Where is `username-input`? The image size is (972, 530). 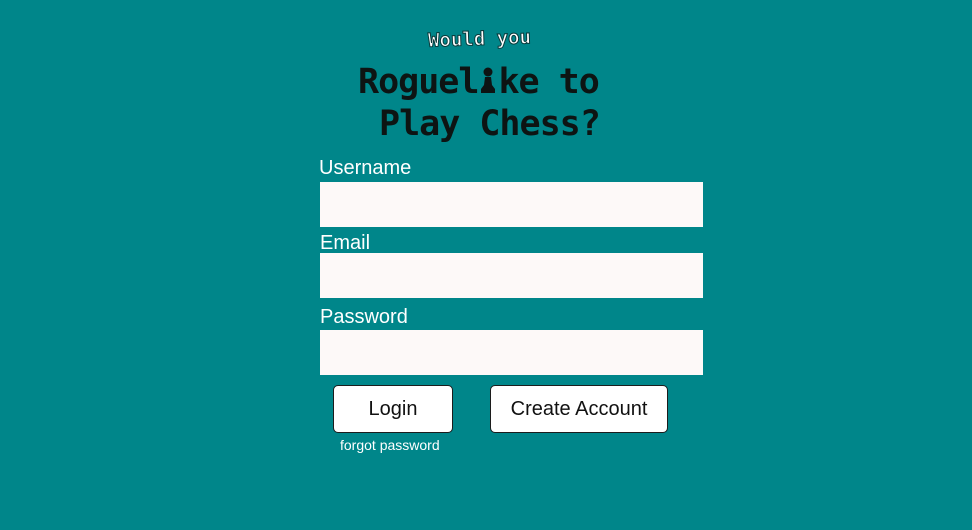
username-input is located at coordinates (511, 204).